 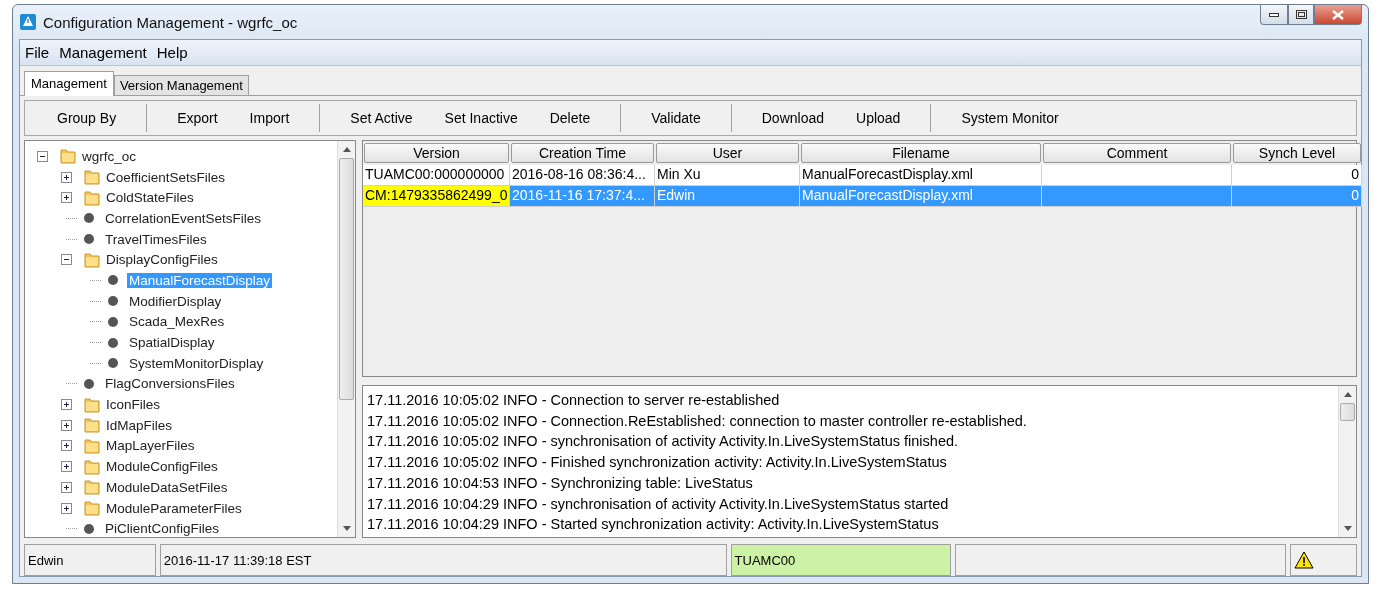 I want to click on log-line: 17.11.2016 10:05:02 INFO - Connection to server re-established, so click(x=574, y=400).